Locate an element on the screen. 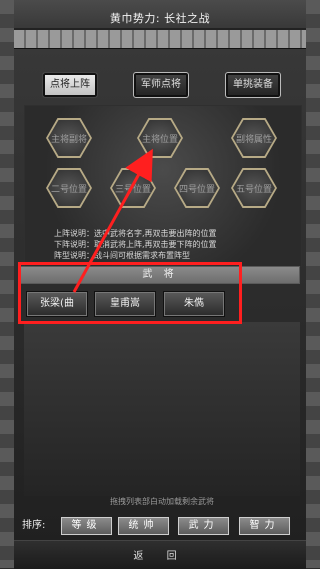 This screenshot has width=320, height=569. sort-force-button: 武力 is located at coordinates (203, 526).